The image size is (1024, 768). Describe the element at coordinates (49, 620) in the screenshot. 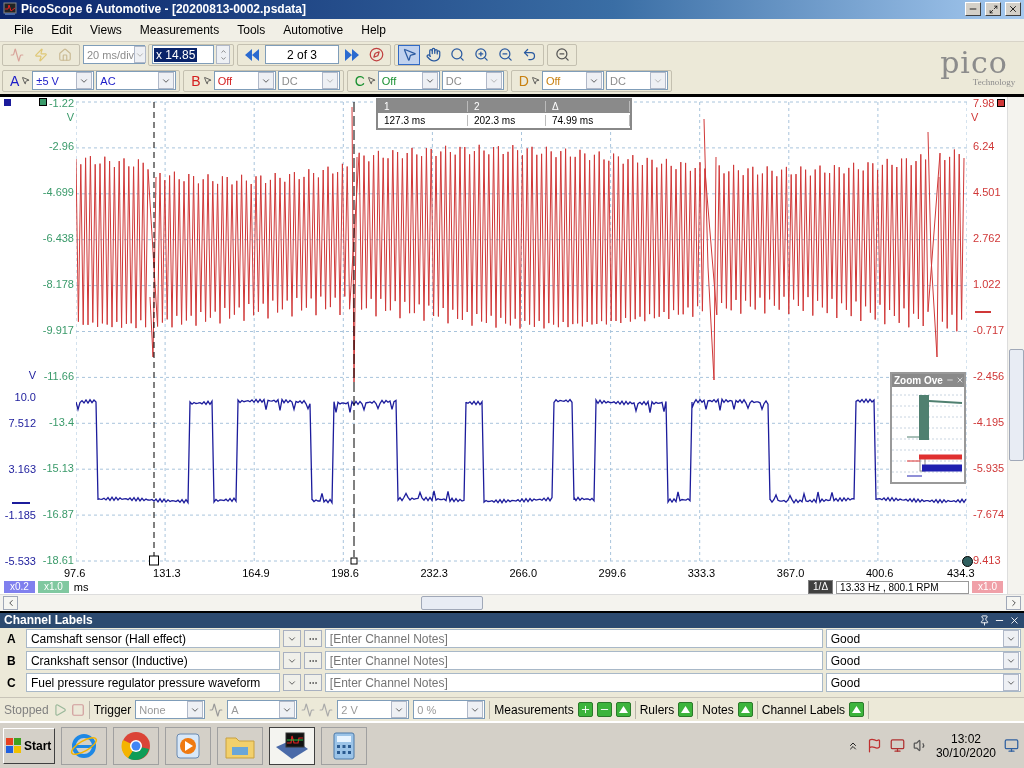

I see `panel-title: Channel Labels` at that location.